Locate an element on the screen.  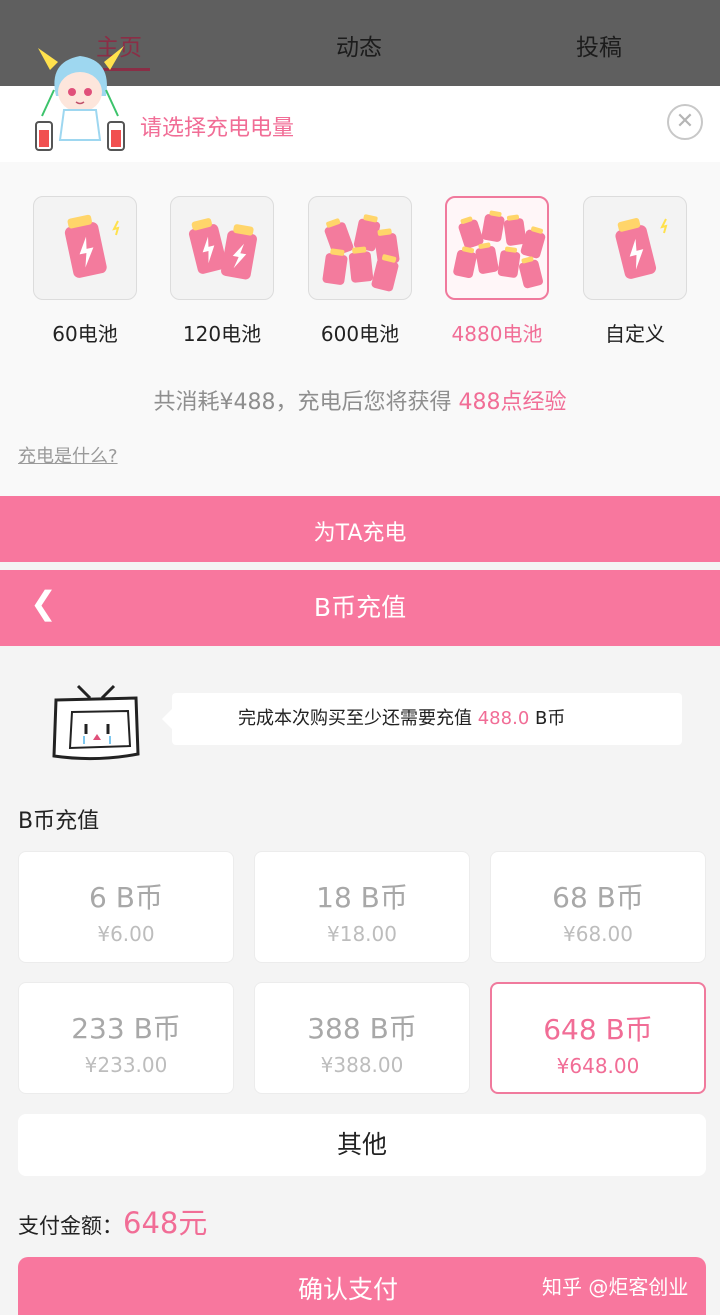
coin-package-6: 6 B币 ¥6.00 is located at coordinates (126, 907).